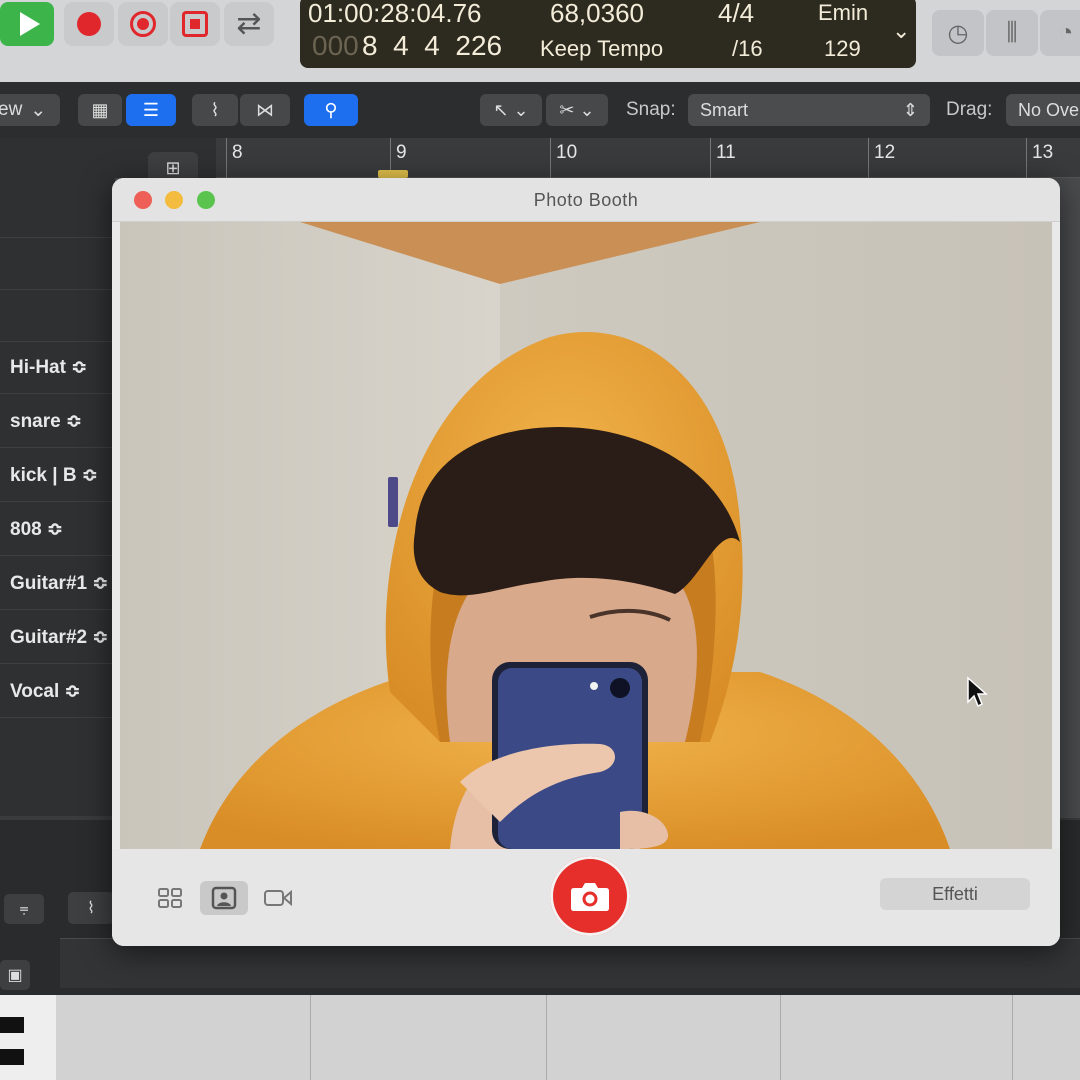 The width and height of the screenshot is (1080, 1080). I want to click on lcd-bars: 8 4 4 226, so click(432, 45).